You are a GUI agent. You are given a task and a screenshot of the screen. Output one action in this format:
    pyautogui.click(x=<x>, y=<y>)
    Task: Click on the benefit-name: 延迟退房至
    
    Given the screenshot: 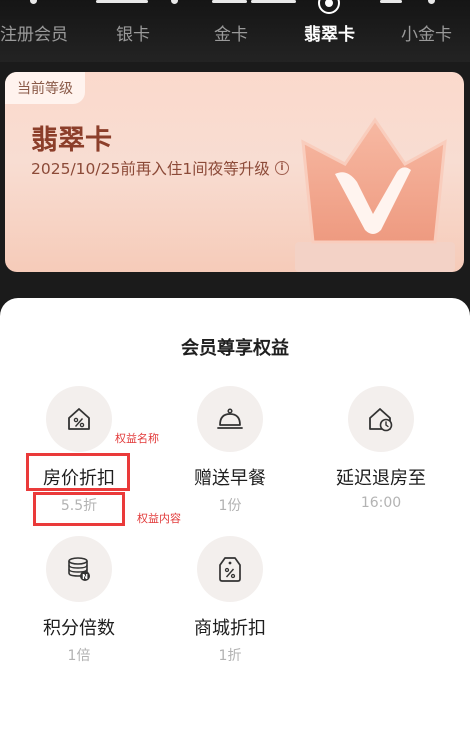 What is the action you would take?
    pyautogui.click(x=381, y=478)
    